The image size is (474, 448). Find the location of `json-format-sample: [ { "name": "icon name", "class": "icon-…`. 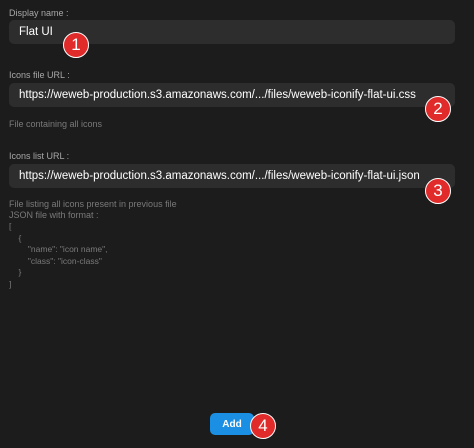

json-format-sample: [ { "name": "icon name", "class": "icon-… is located at coordinates (58, 255).